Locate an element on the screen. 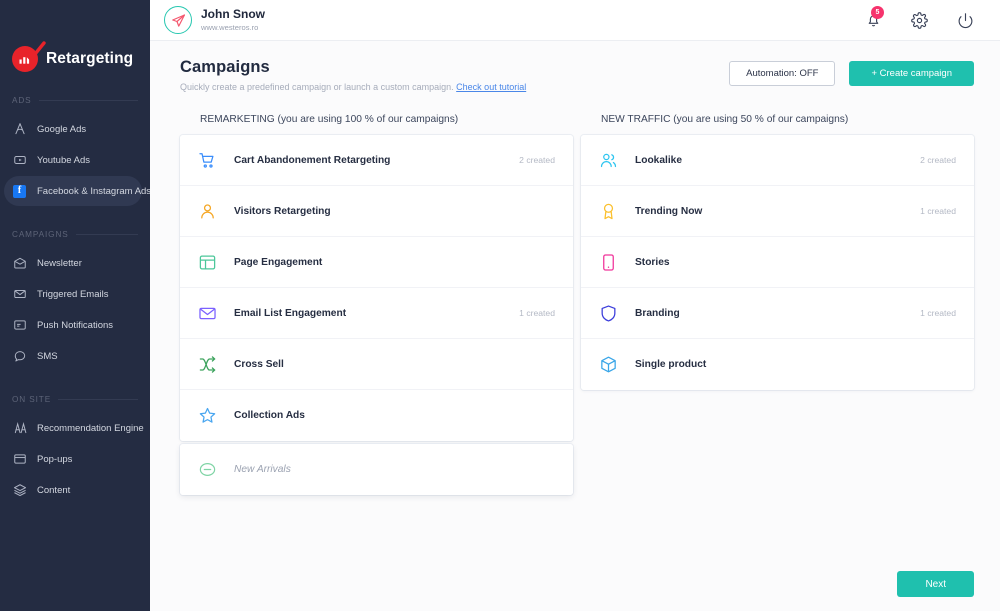  sidebar-item-label: Google Ads is located at coordinates (62, 129).